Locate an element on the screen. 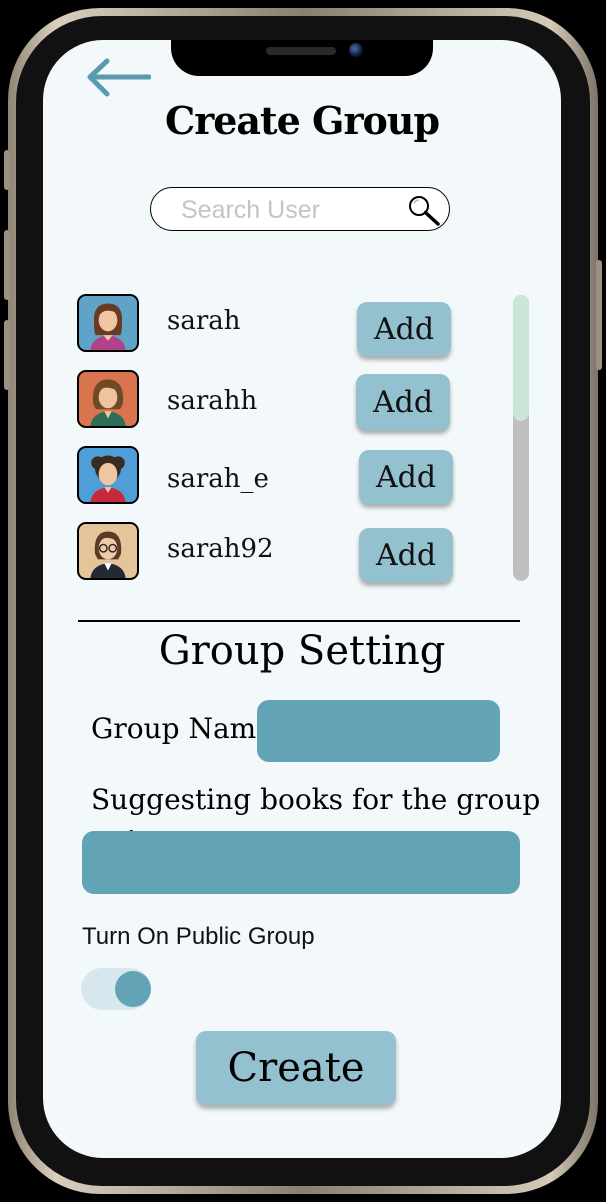 The image size is (606, 1202). scrollbar-thumb is located at coordinates (521, 358).